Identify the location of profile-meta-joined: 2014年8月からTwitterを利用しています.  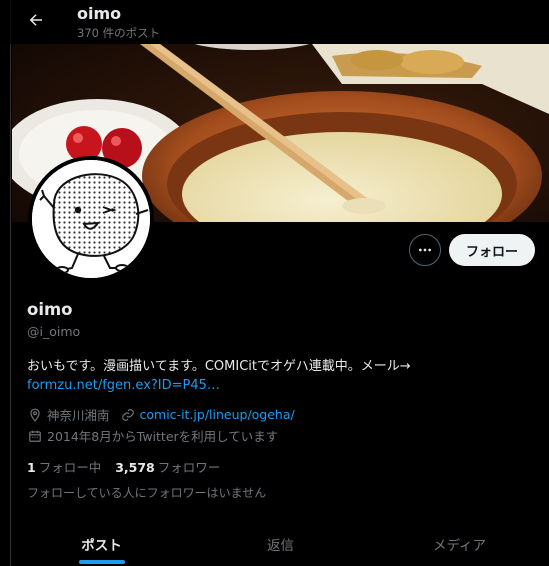
(152, 435).